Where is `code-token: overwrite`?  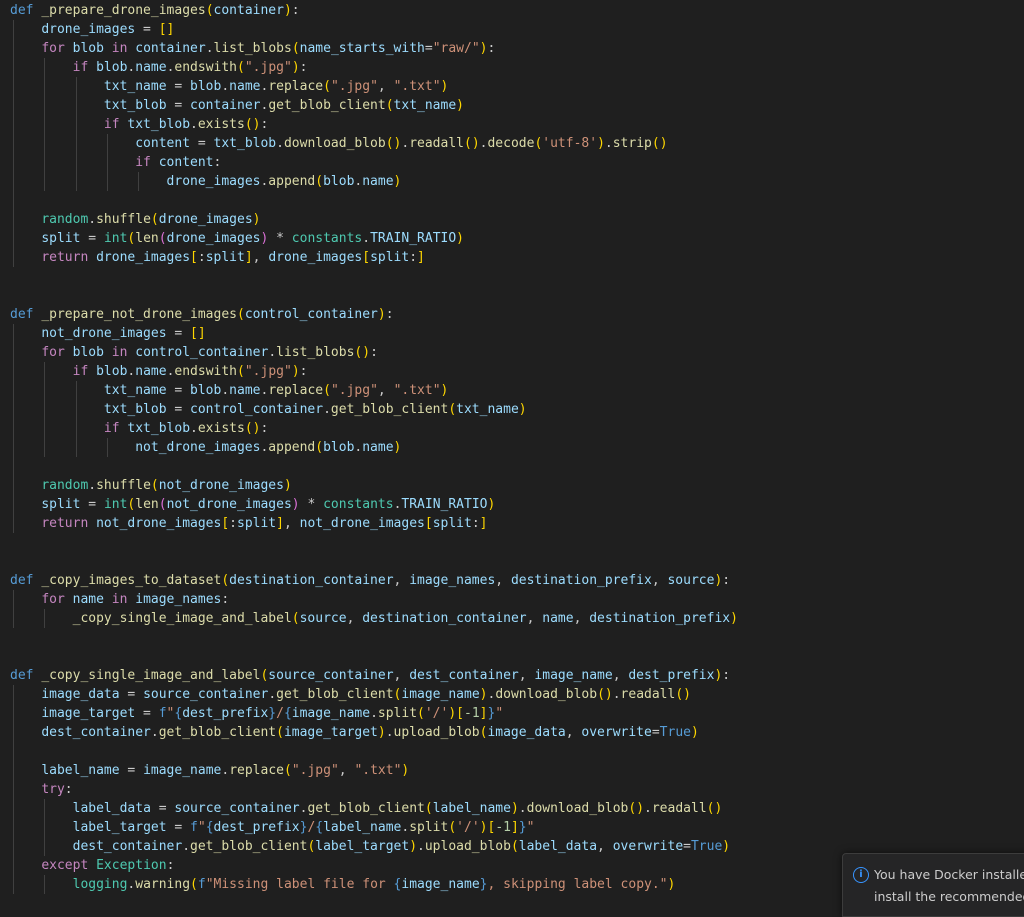 code-token: overwrite is located at coordinates (648, 846).